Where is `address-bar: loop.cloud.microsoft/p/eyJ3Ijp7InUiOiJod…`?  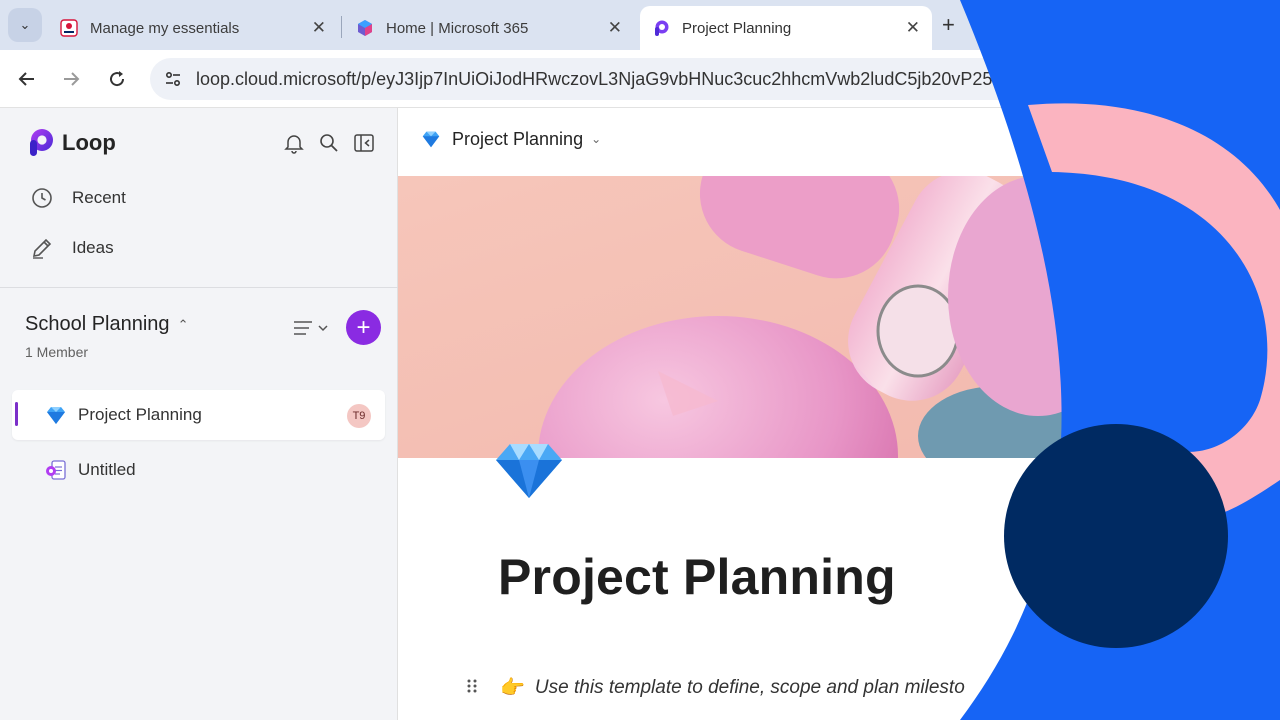
address-bar: loop.cloud.microsoft/p/eyJ3Ijp7InUiOiJod… is located at coordinates (715, 79).